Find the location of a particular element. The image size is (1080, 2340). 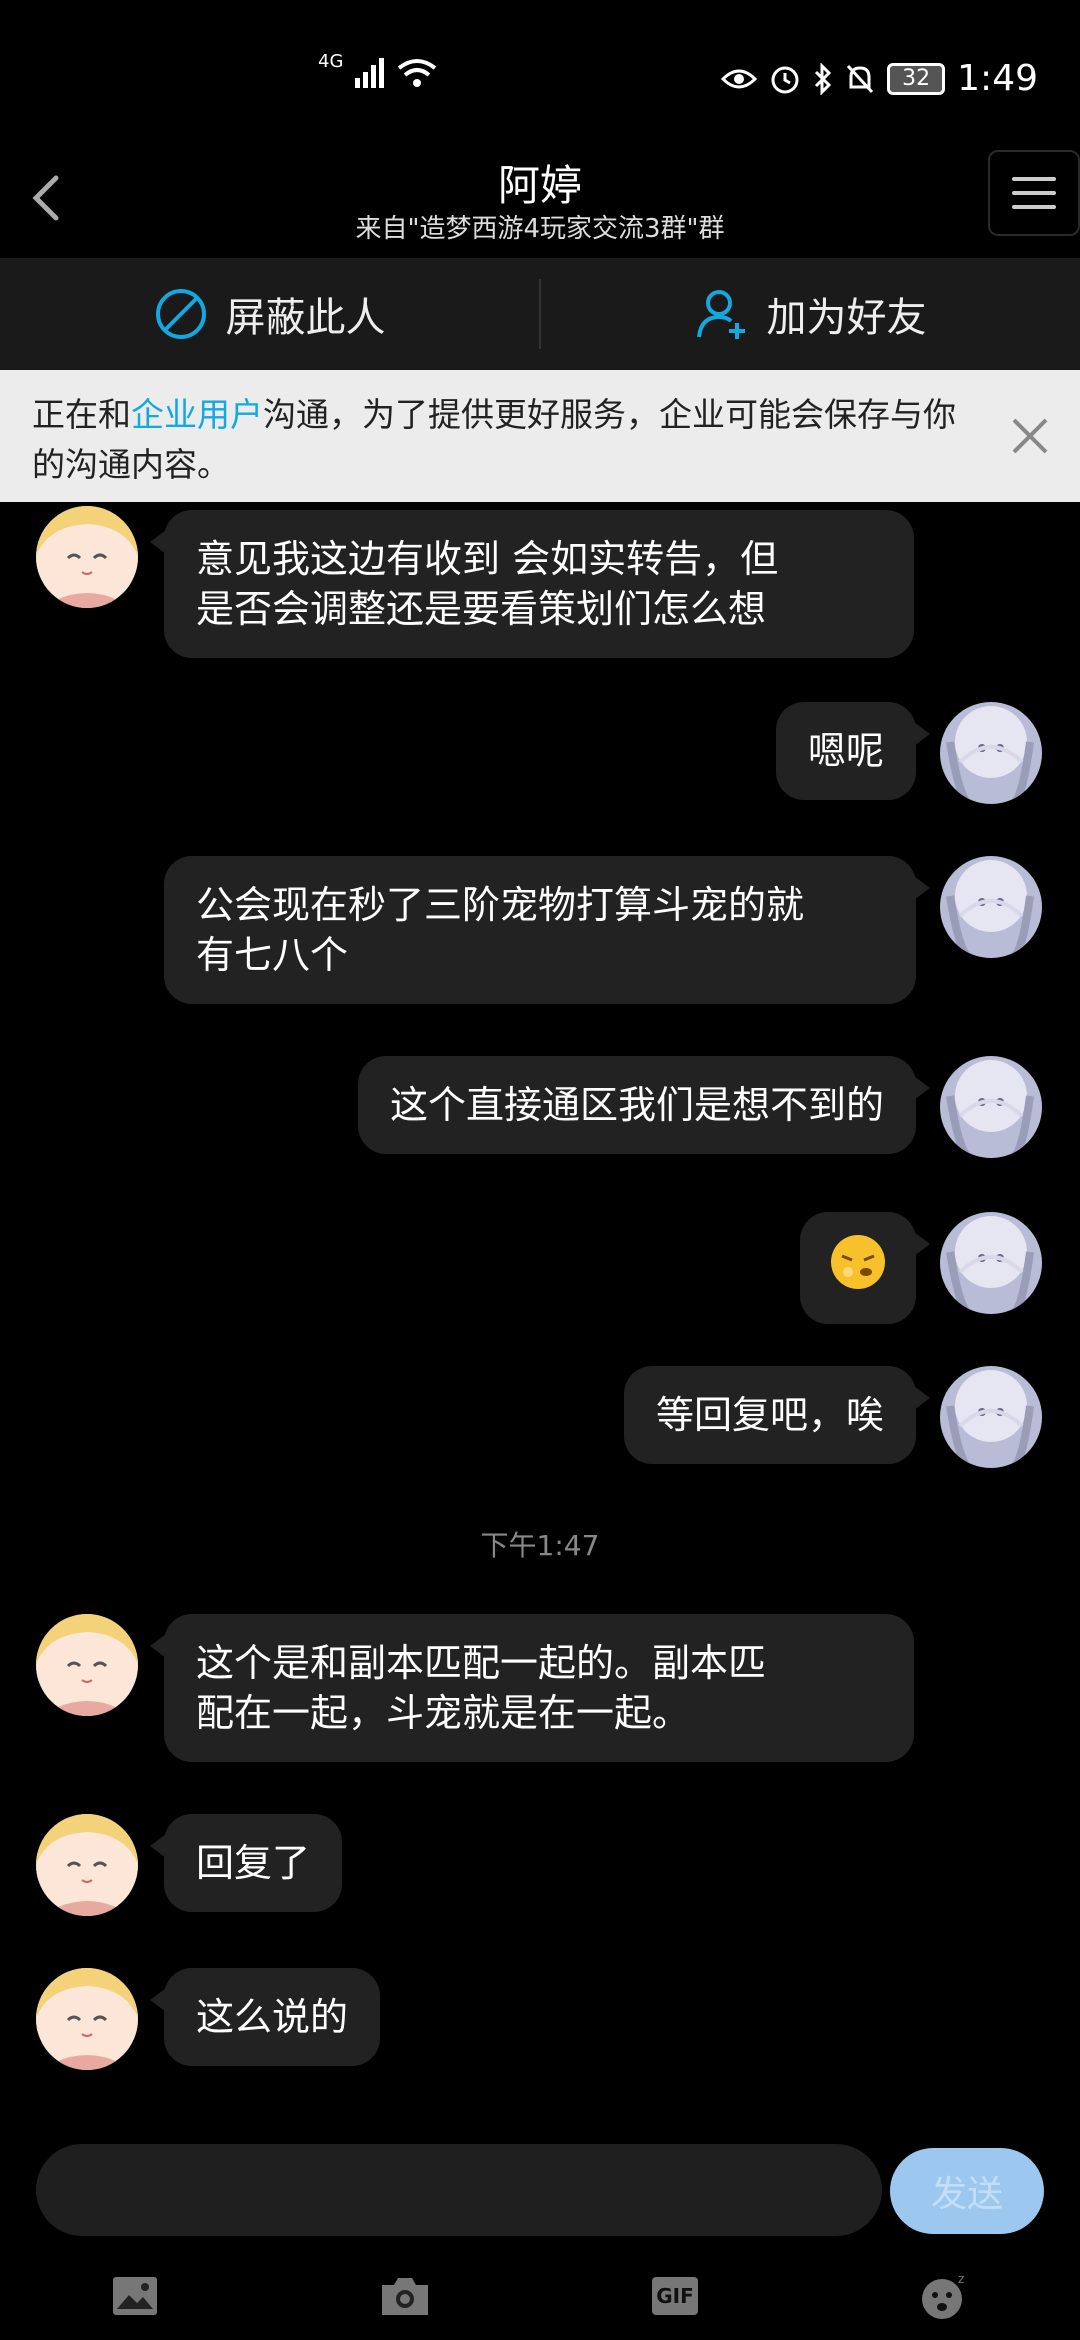

network-indicators: 4G is located at coordinates (377, 69).